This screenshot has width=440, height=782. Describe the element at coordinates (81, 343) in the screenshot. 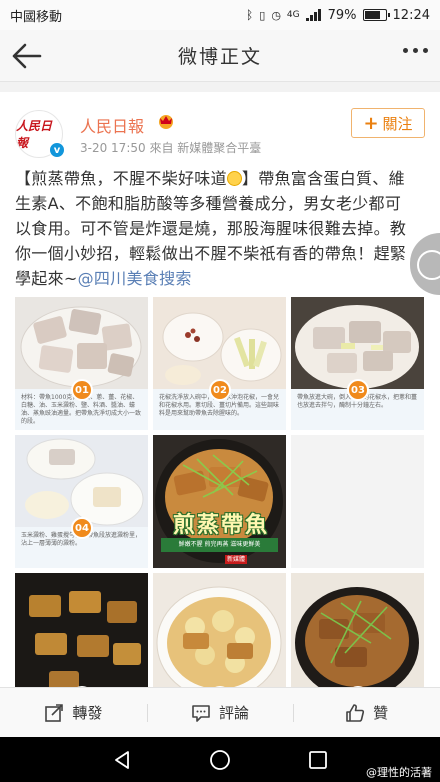

I see `raw-fish-photo` at that location.